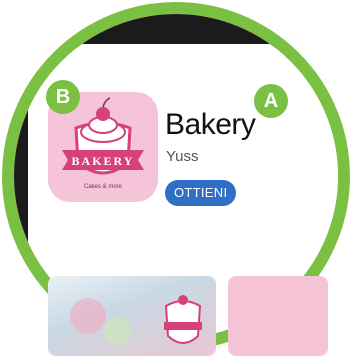  What do you see at coordinates (136, 320) in the screenshot?
I see `screenshot-preview-graphic` at bounding box center [136, 320].